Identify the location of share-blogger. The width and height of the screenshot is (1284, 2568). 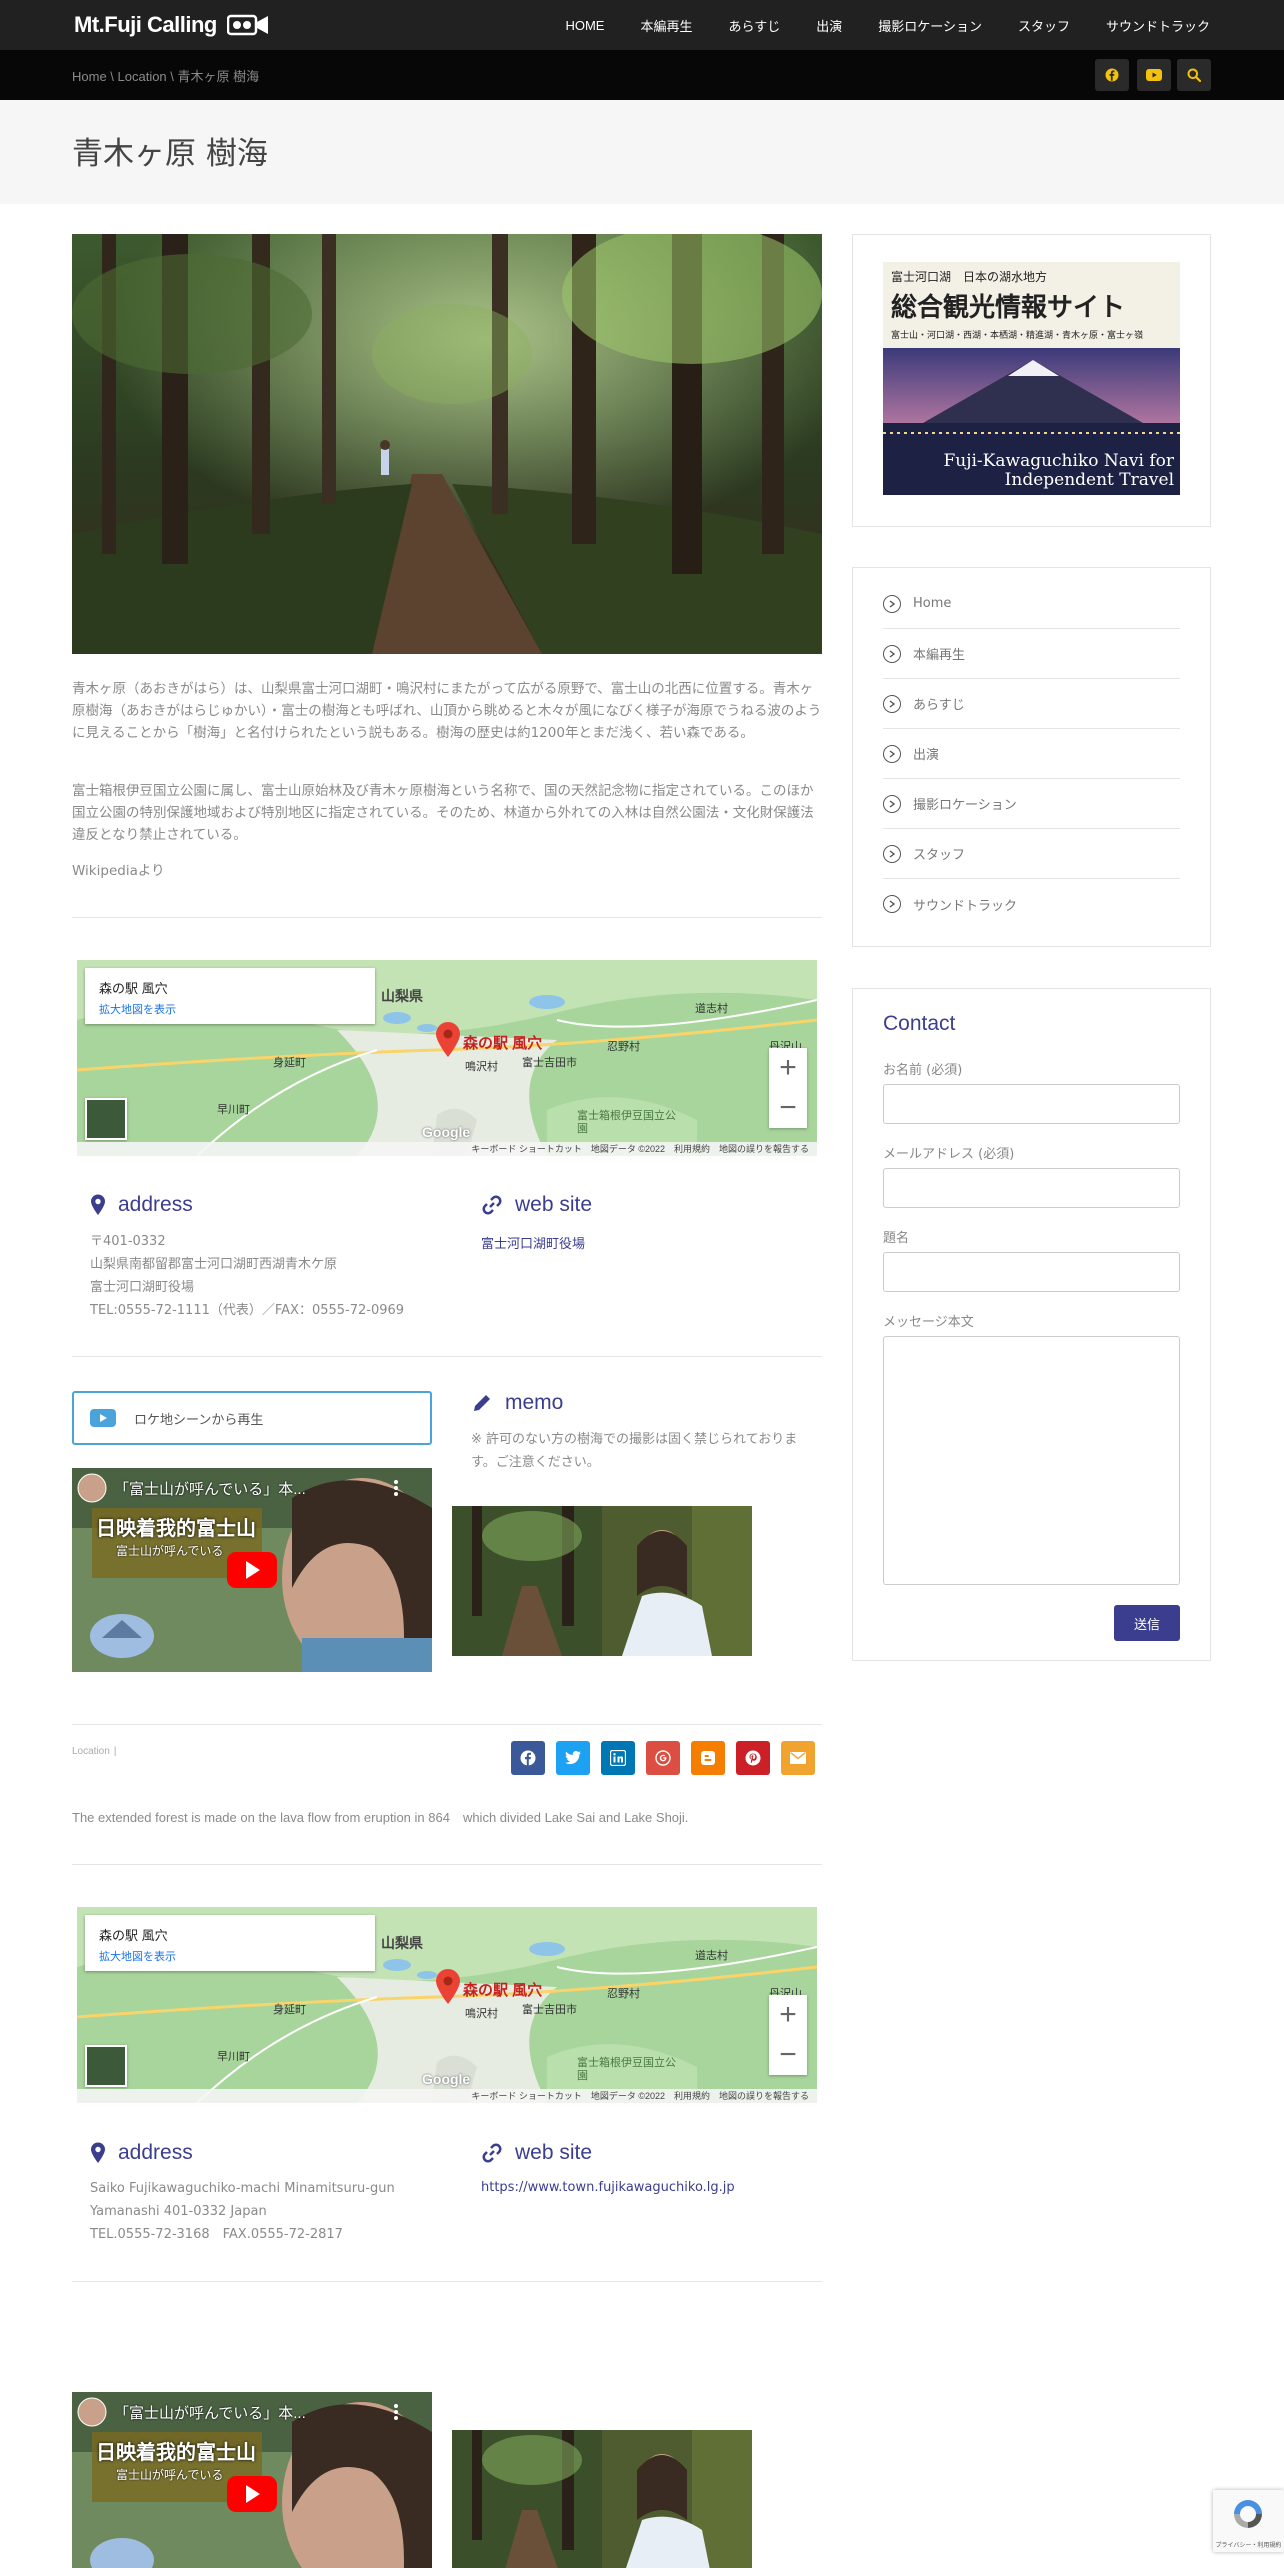
(708, 1758).